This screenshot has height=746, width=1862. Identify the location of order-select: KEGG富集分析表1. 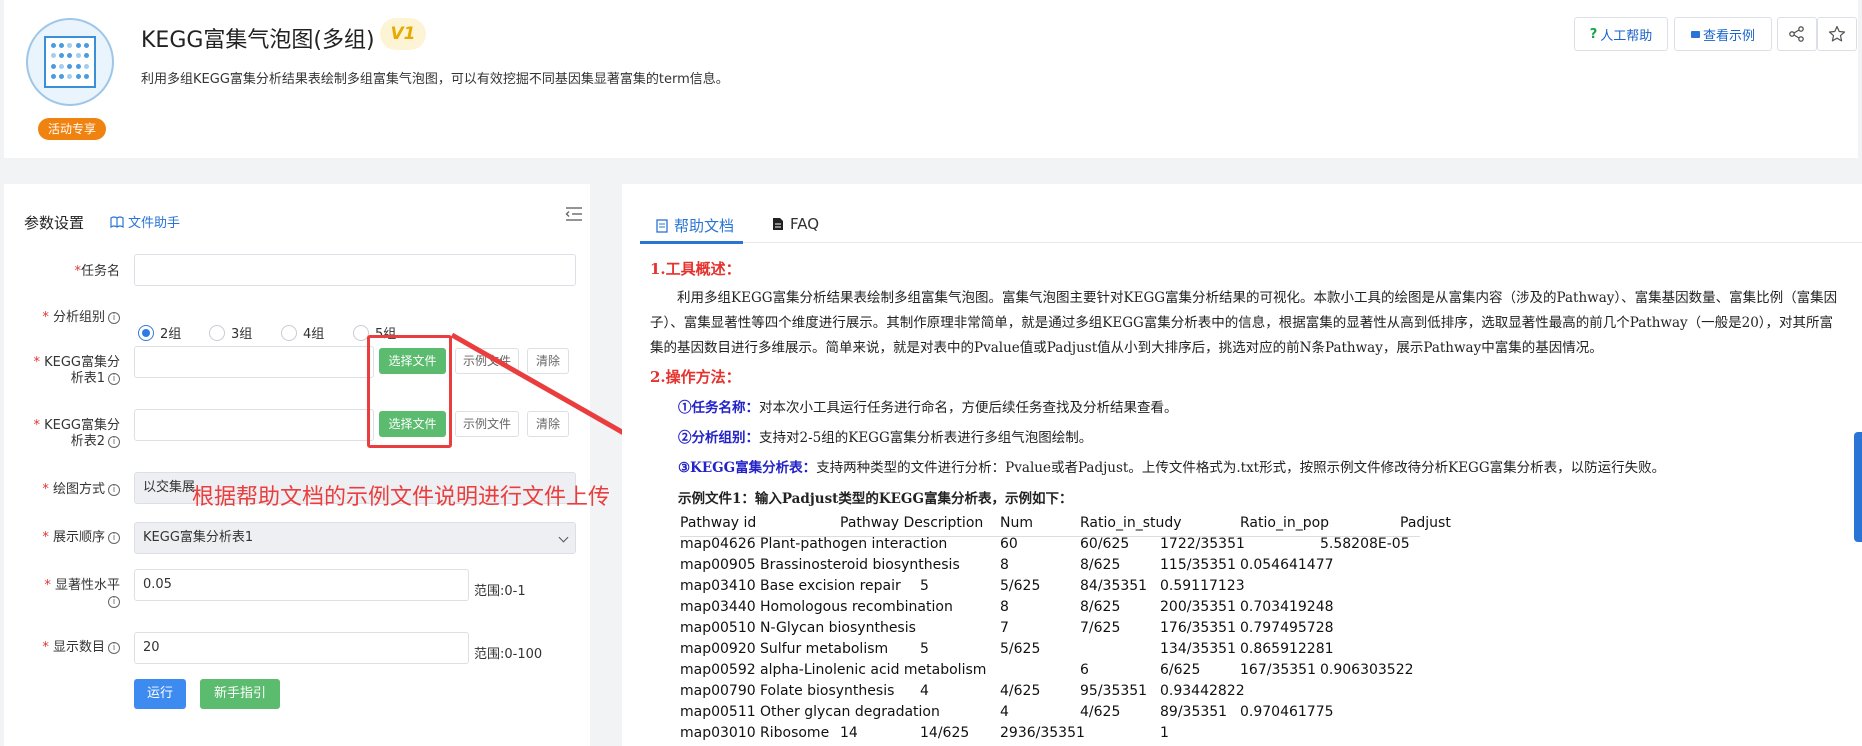
(355, 538).